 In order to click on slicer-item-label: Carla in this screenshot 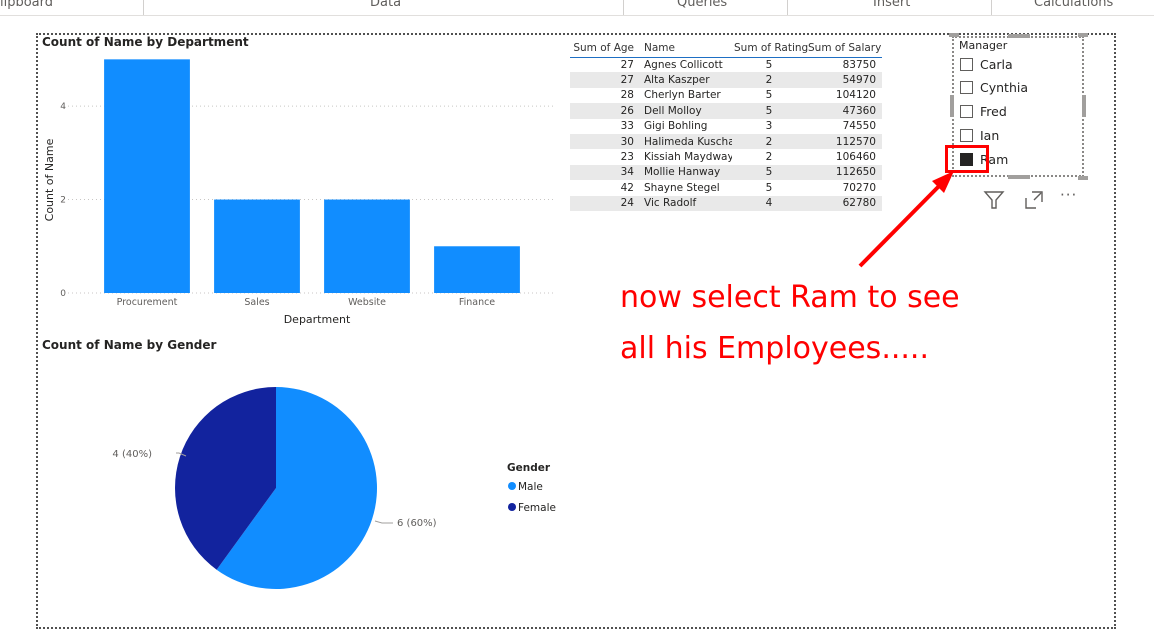, I will do `click(996, 64)`.